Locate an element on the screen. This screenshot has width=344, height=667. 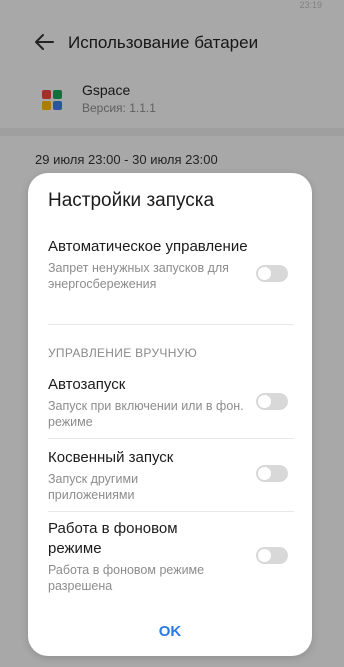
autostart-toggle is located at coordinates (272, 401).